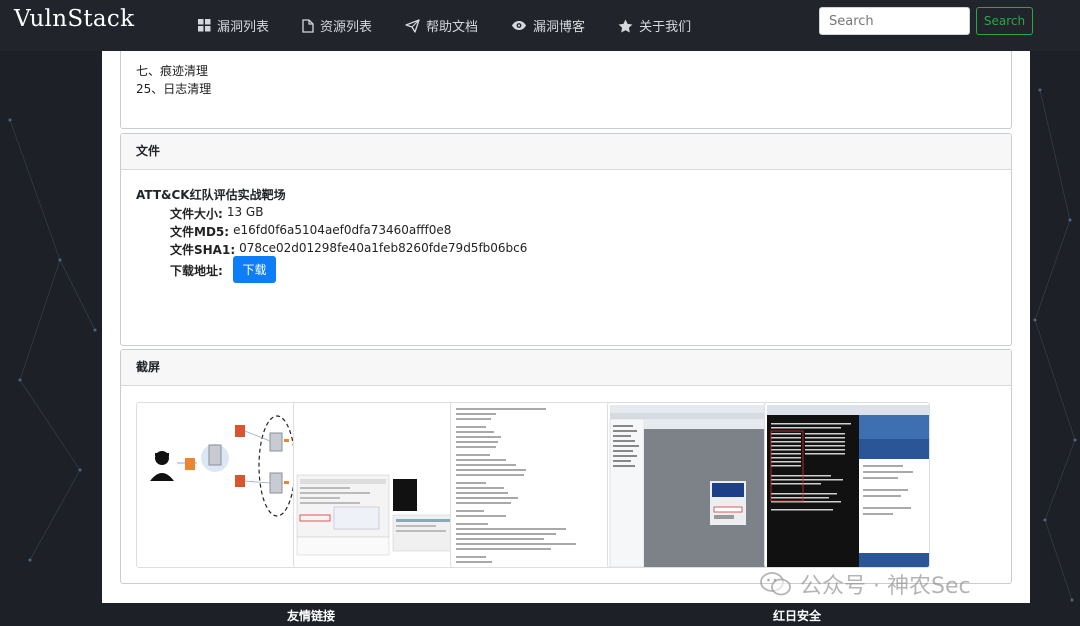 Image resolution: width=1080 pixels, height=626 pixels. I want to click on file-size-label: 文件大小:, so click(196, 214).